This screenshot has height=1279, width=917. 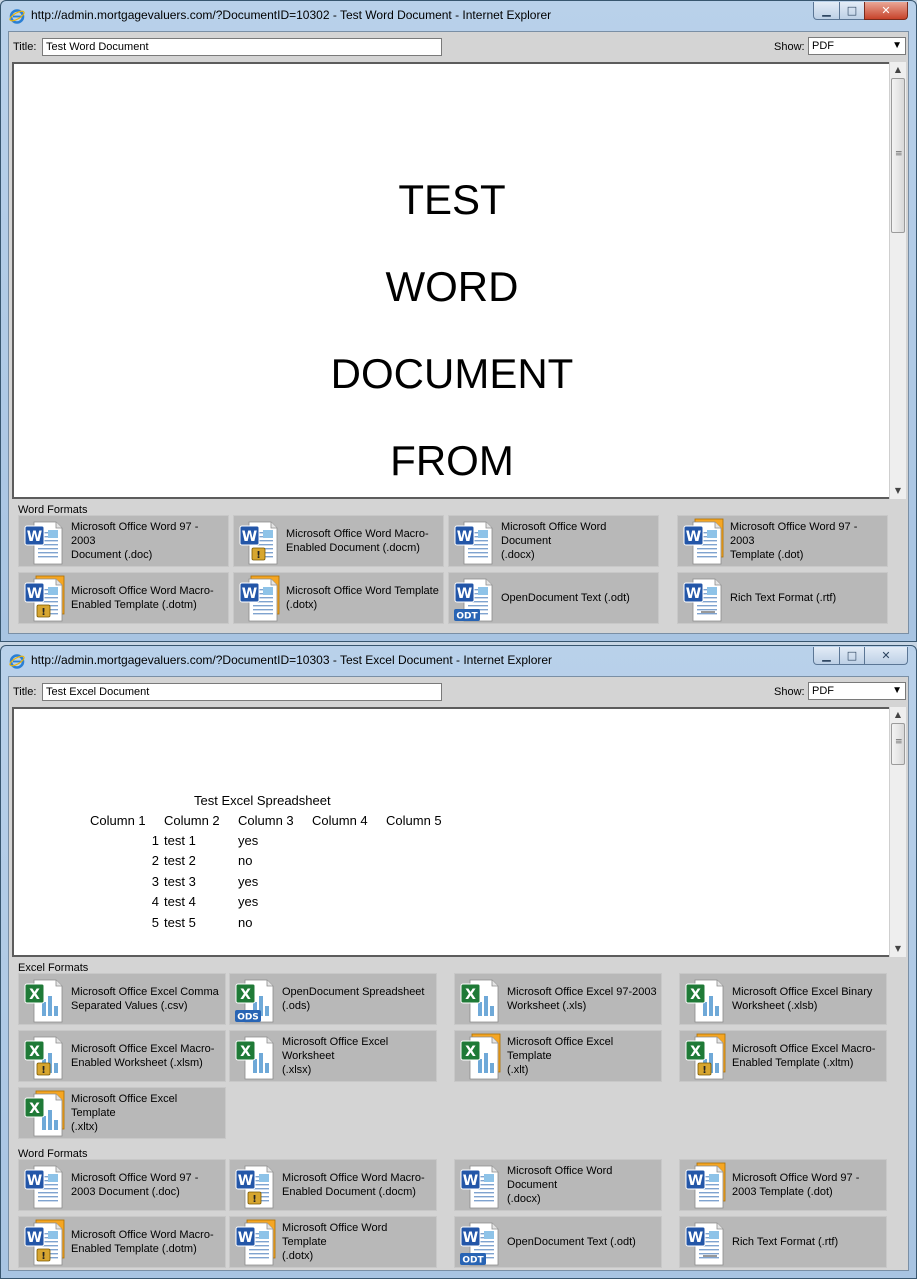 I want to click on format-label-line2: Separated Values (.csv), so click(x=129, y=1006).